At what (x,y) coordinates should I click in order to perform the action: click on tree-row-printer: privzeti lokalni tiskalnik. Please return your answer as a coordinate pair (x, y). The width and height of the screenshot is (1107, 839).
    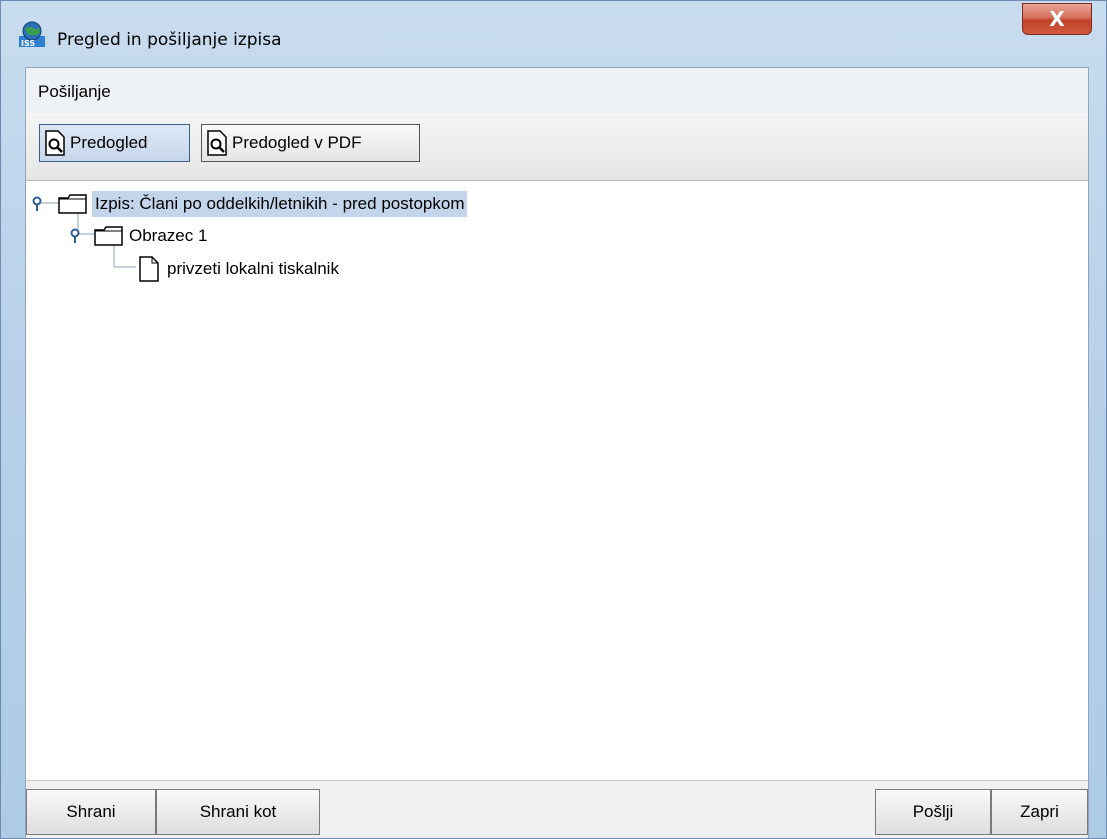
    Looking at the image, I should click on (240, 269).